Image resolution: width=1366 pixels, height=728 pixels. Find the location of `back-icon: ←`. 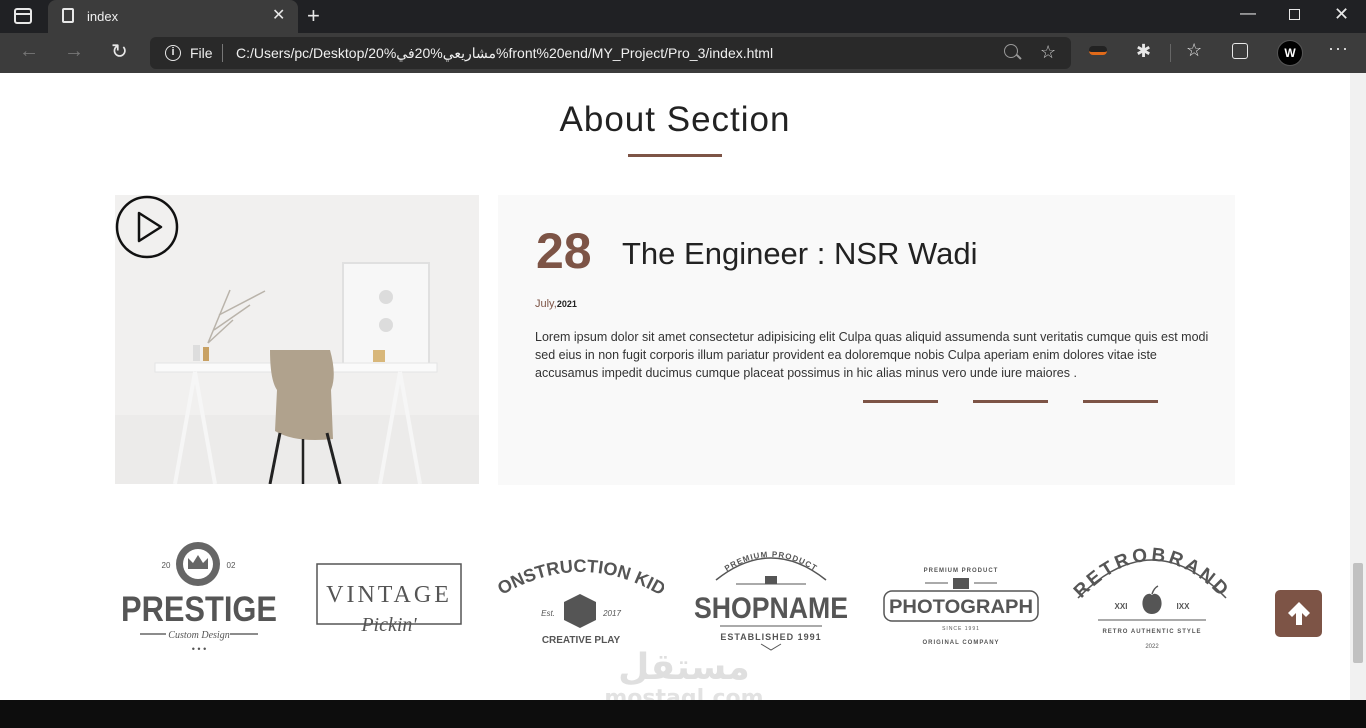

back-icon: ← is located at coordinates (29, 51).